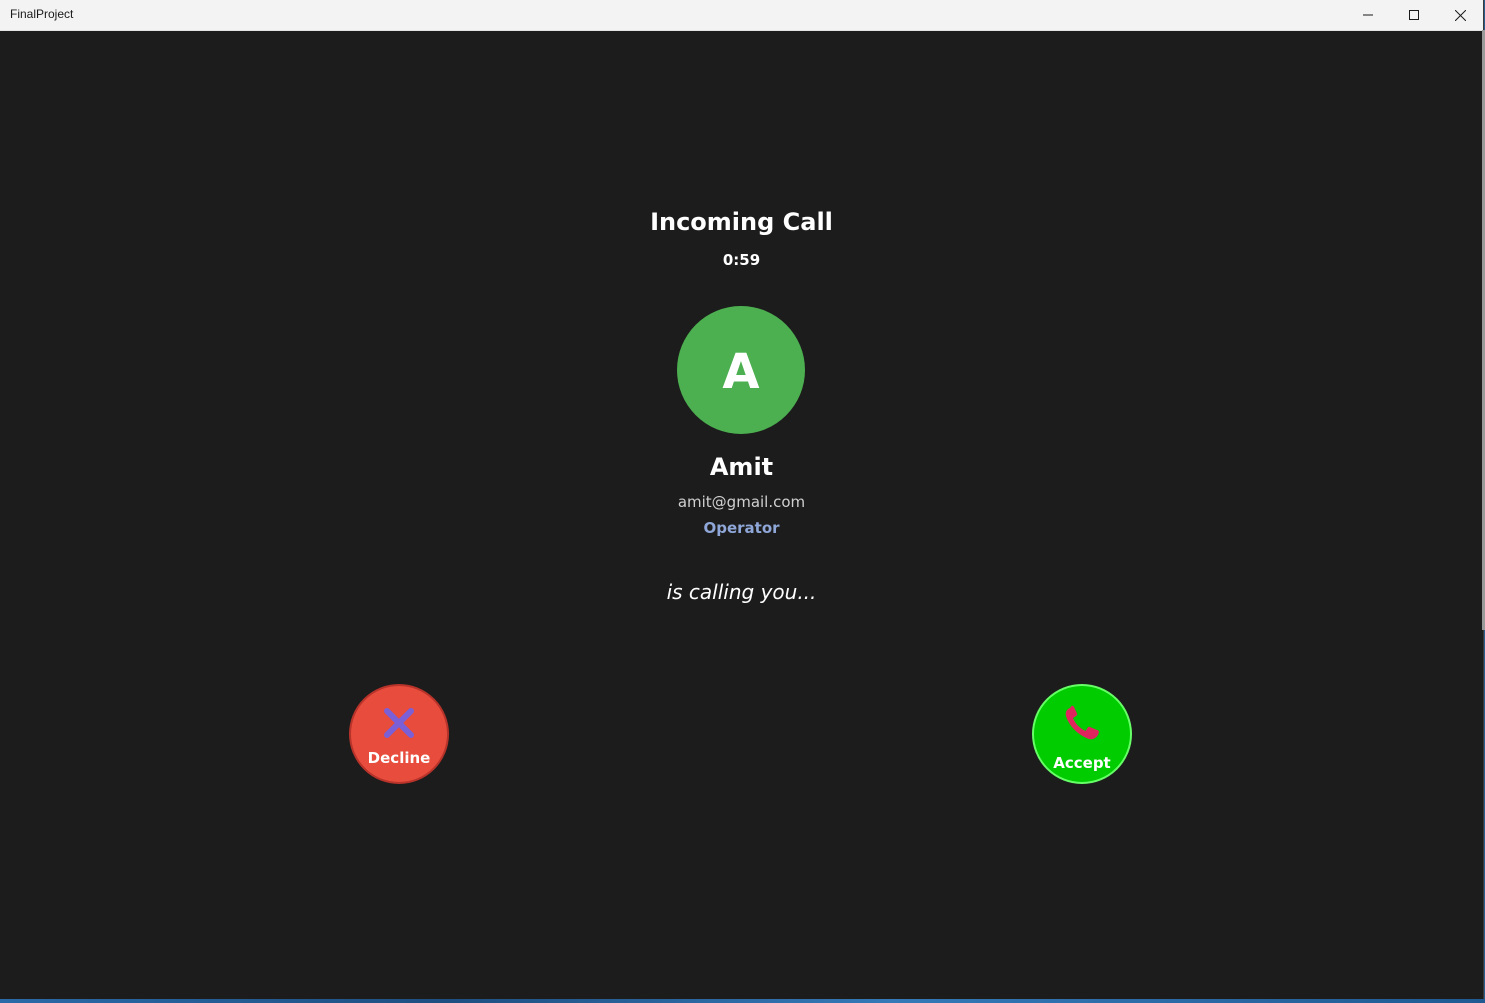 The width and height of the screenshot is (1485, 1003). What do you see at coordinates (741, 260) in the screenshot?
I see `call-timer: 0:59` at bounding box center [741, 260].